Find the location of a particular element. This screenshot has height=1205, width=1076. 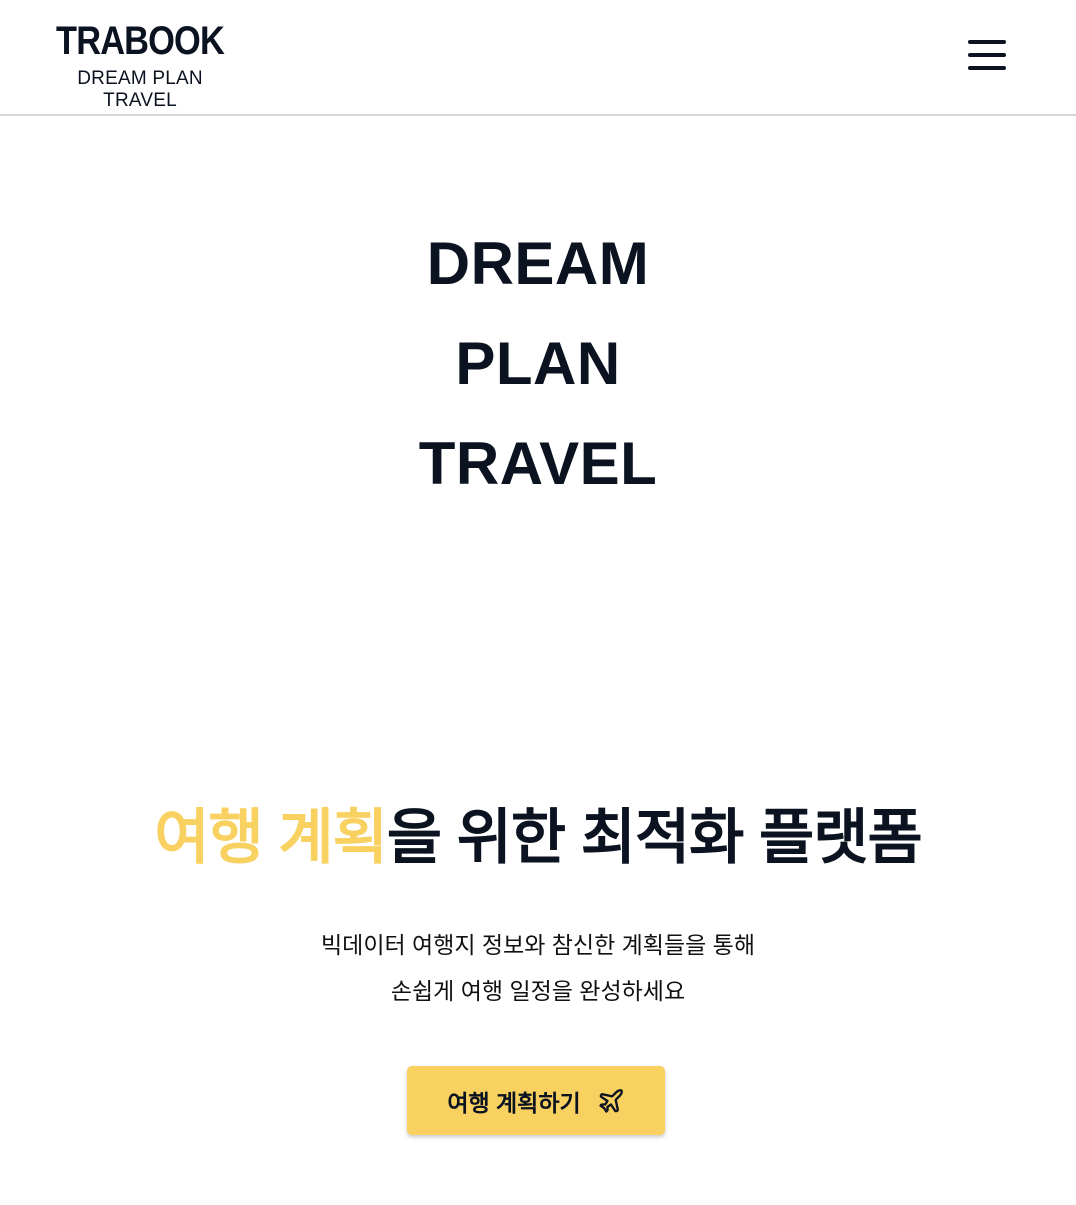

airplane-icon is located at coordinates (611, 1100).